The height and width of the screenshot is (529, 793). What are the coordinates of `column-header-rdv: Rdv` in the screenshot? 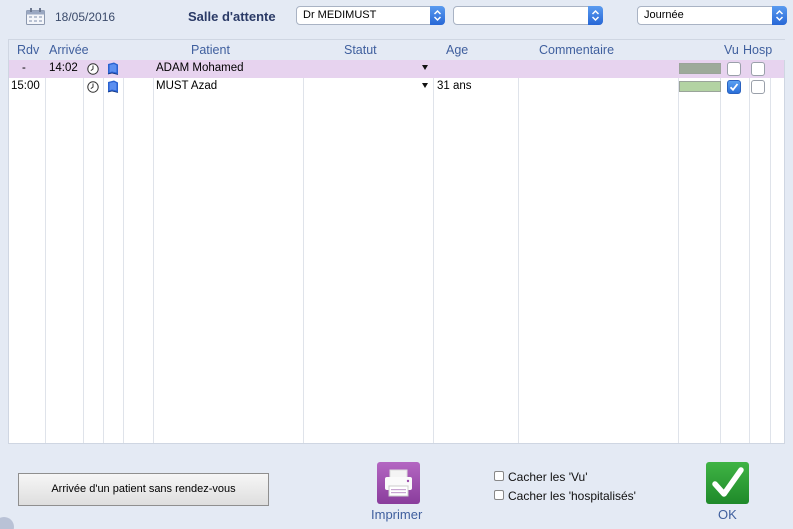 It's located at (28, 50).